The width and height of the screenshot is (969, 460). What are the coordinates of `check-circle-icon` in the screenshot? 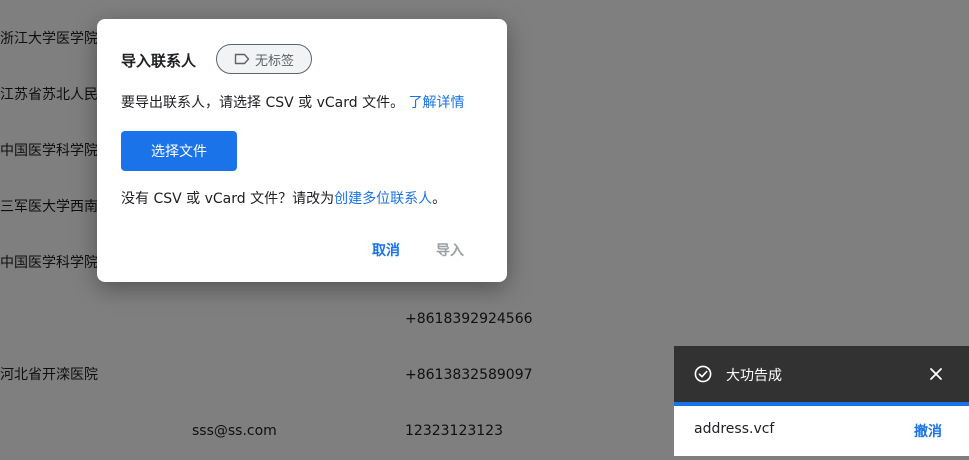 It's located at (703, 374).